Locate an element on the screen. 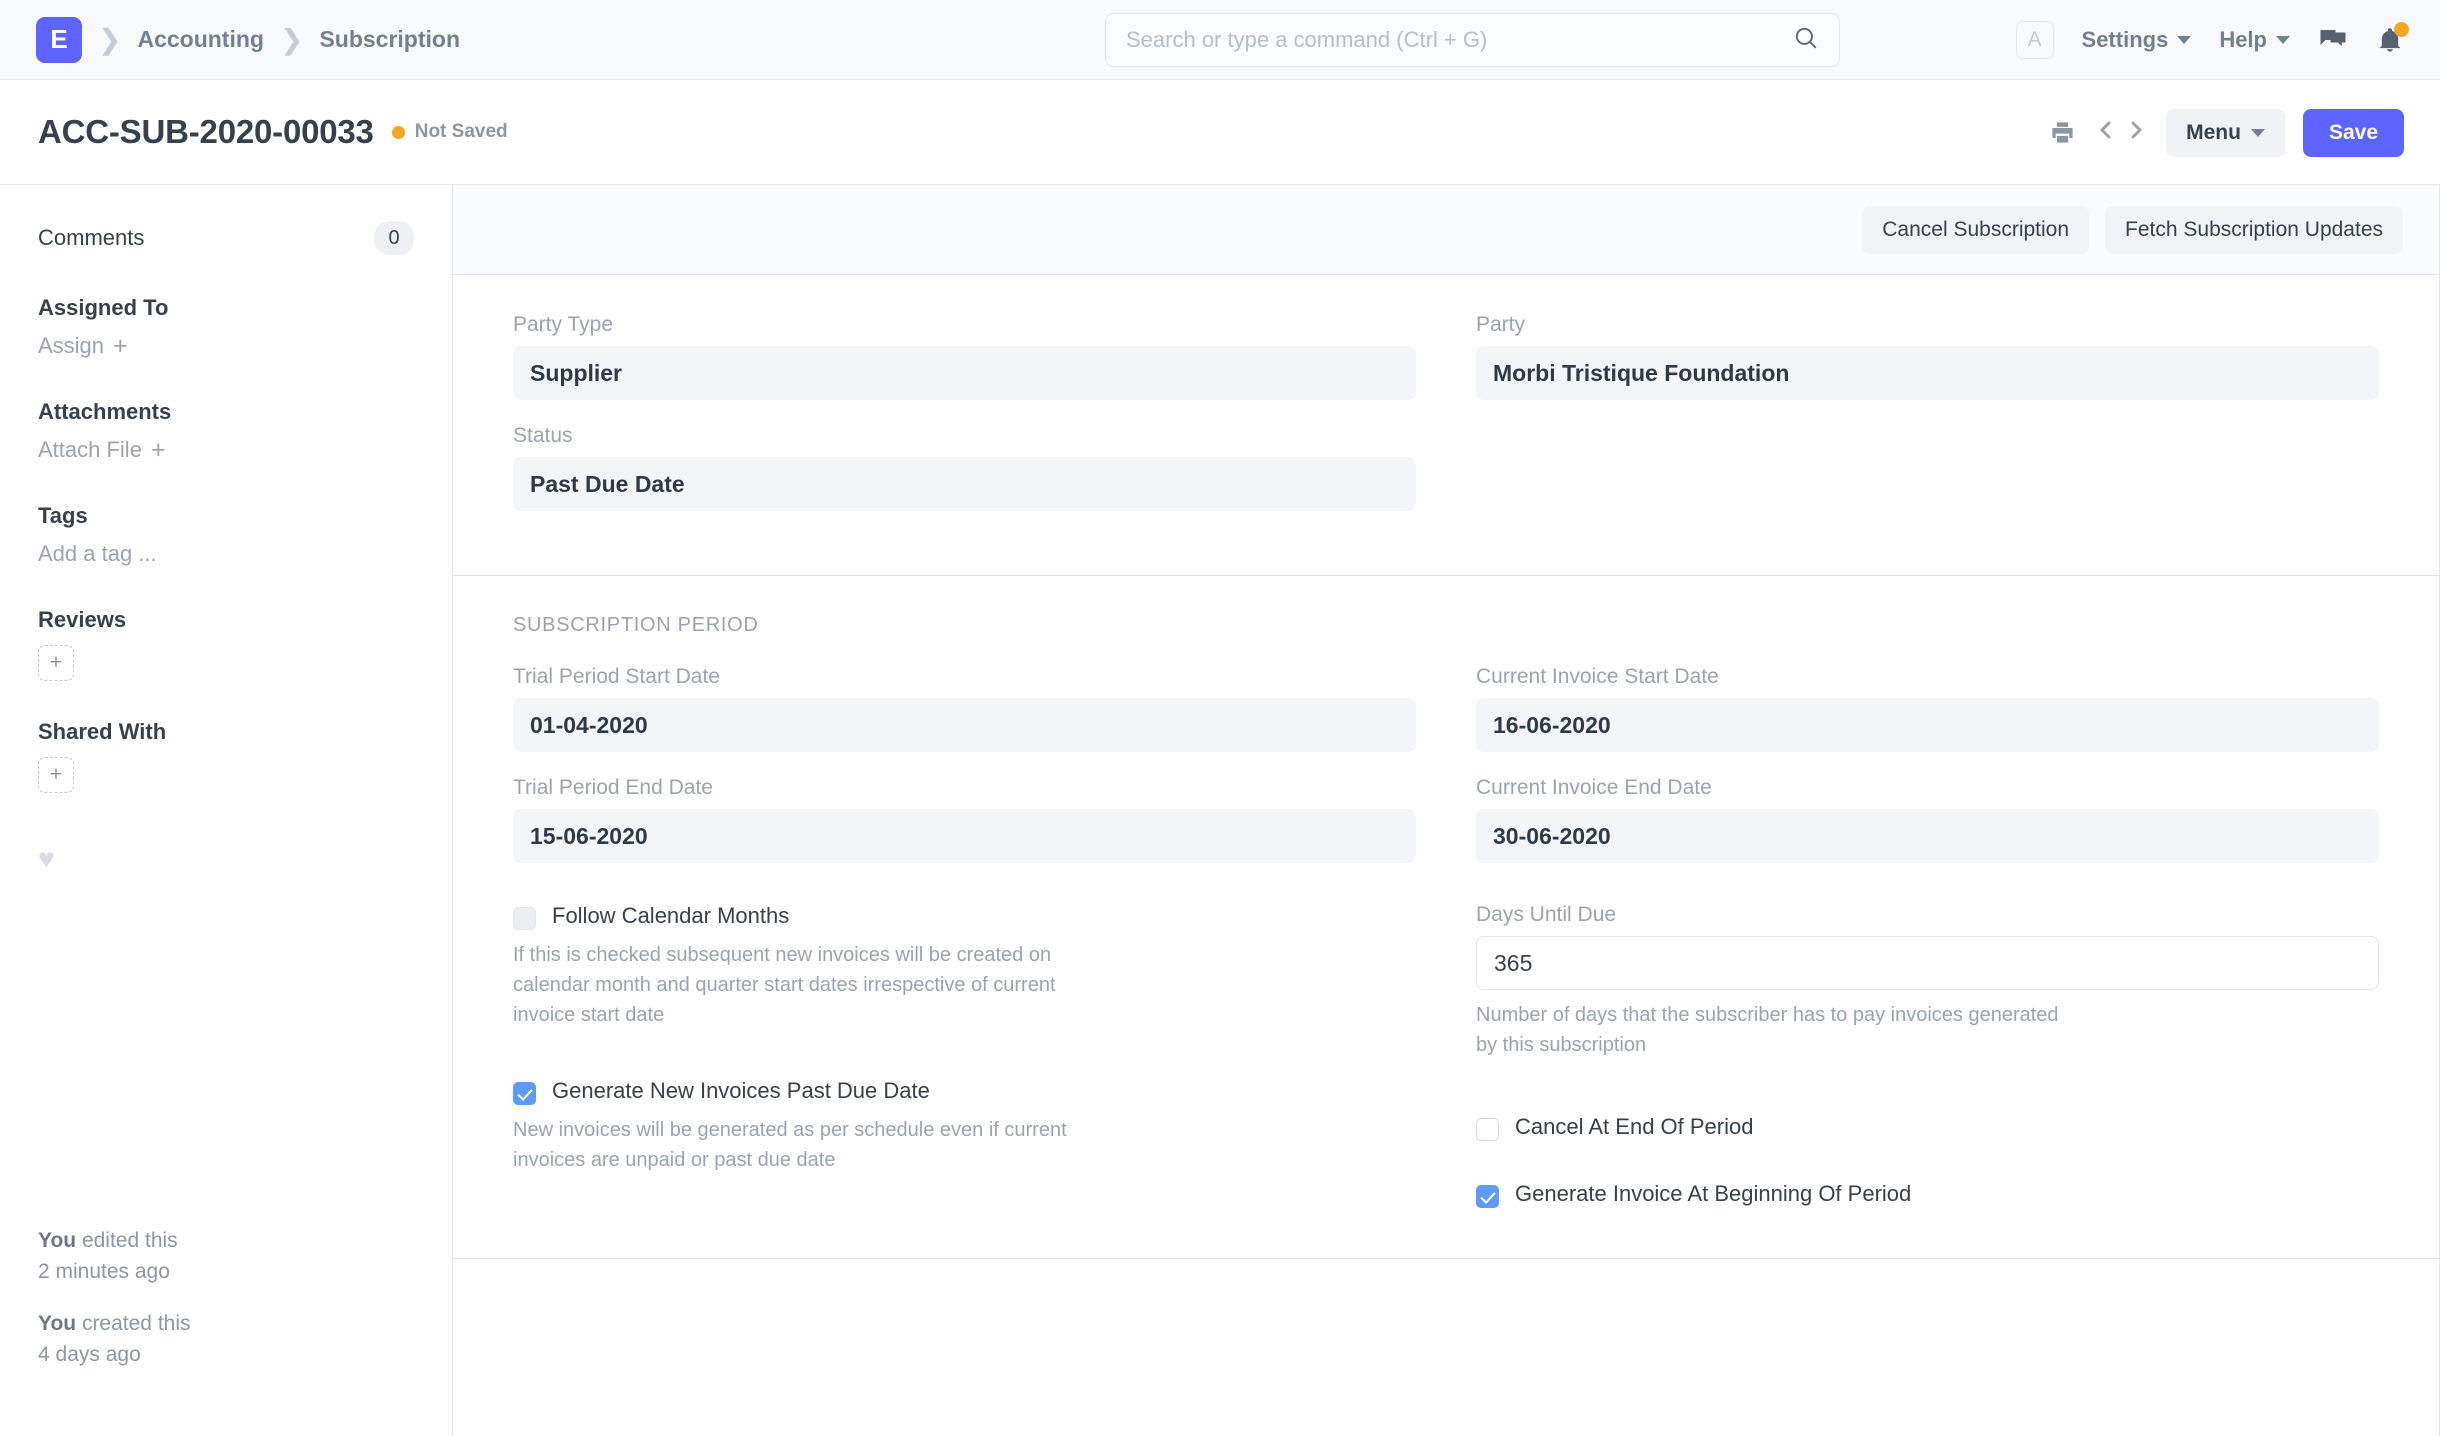 The height and width of the screenshot is (1436, 2440). avatar: A is located at coordinates (2034, 40).